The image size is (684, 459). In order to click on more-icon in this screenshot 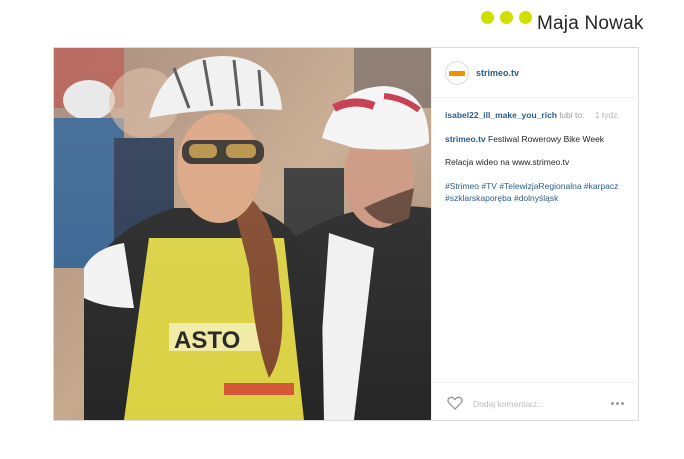, I will do `click(617, 403)`.